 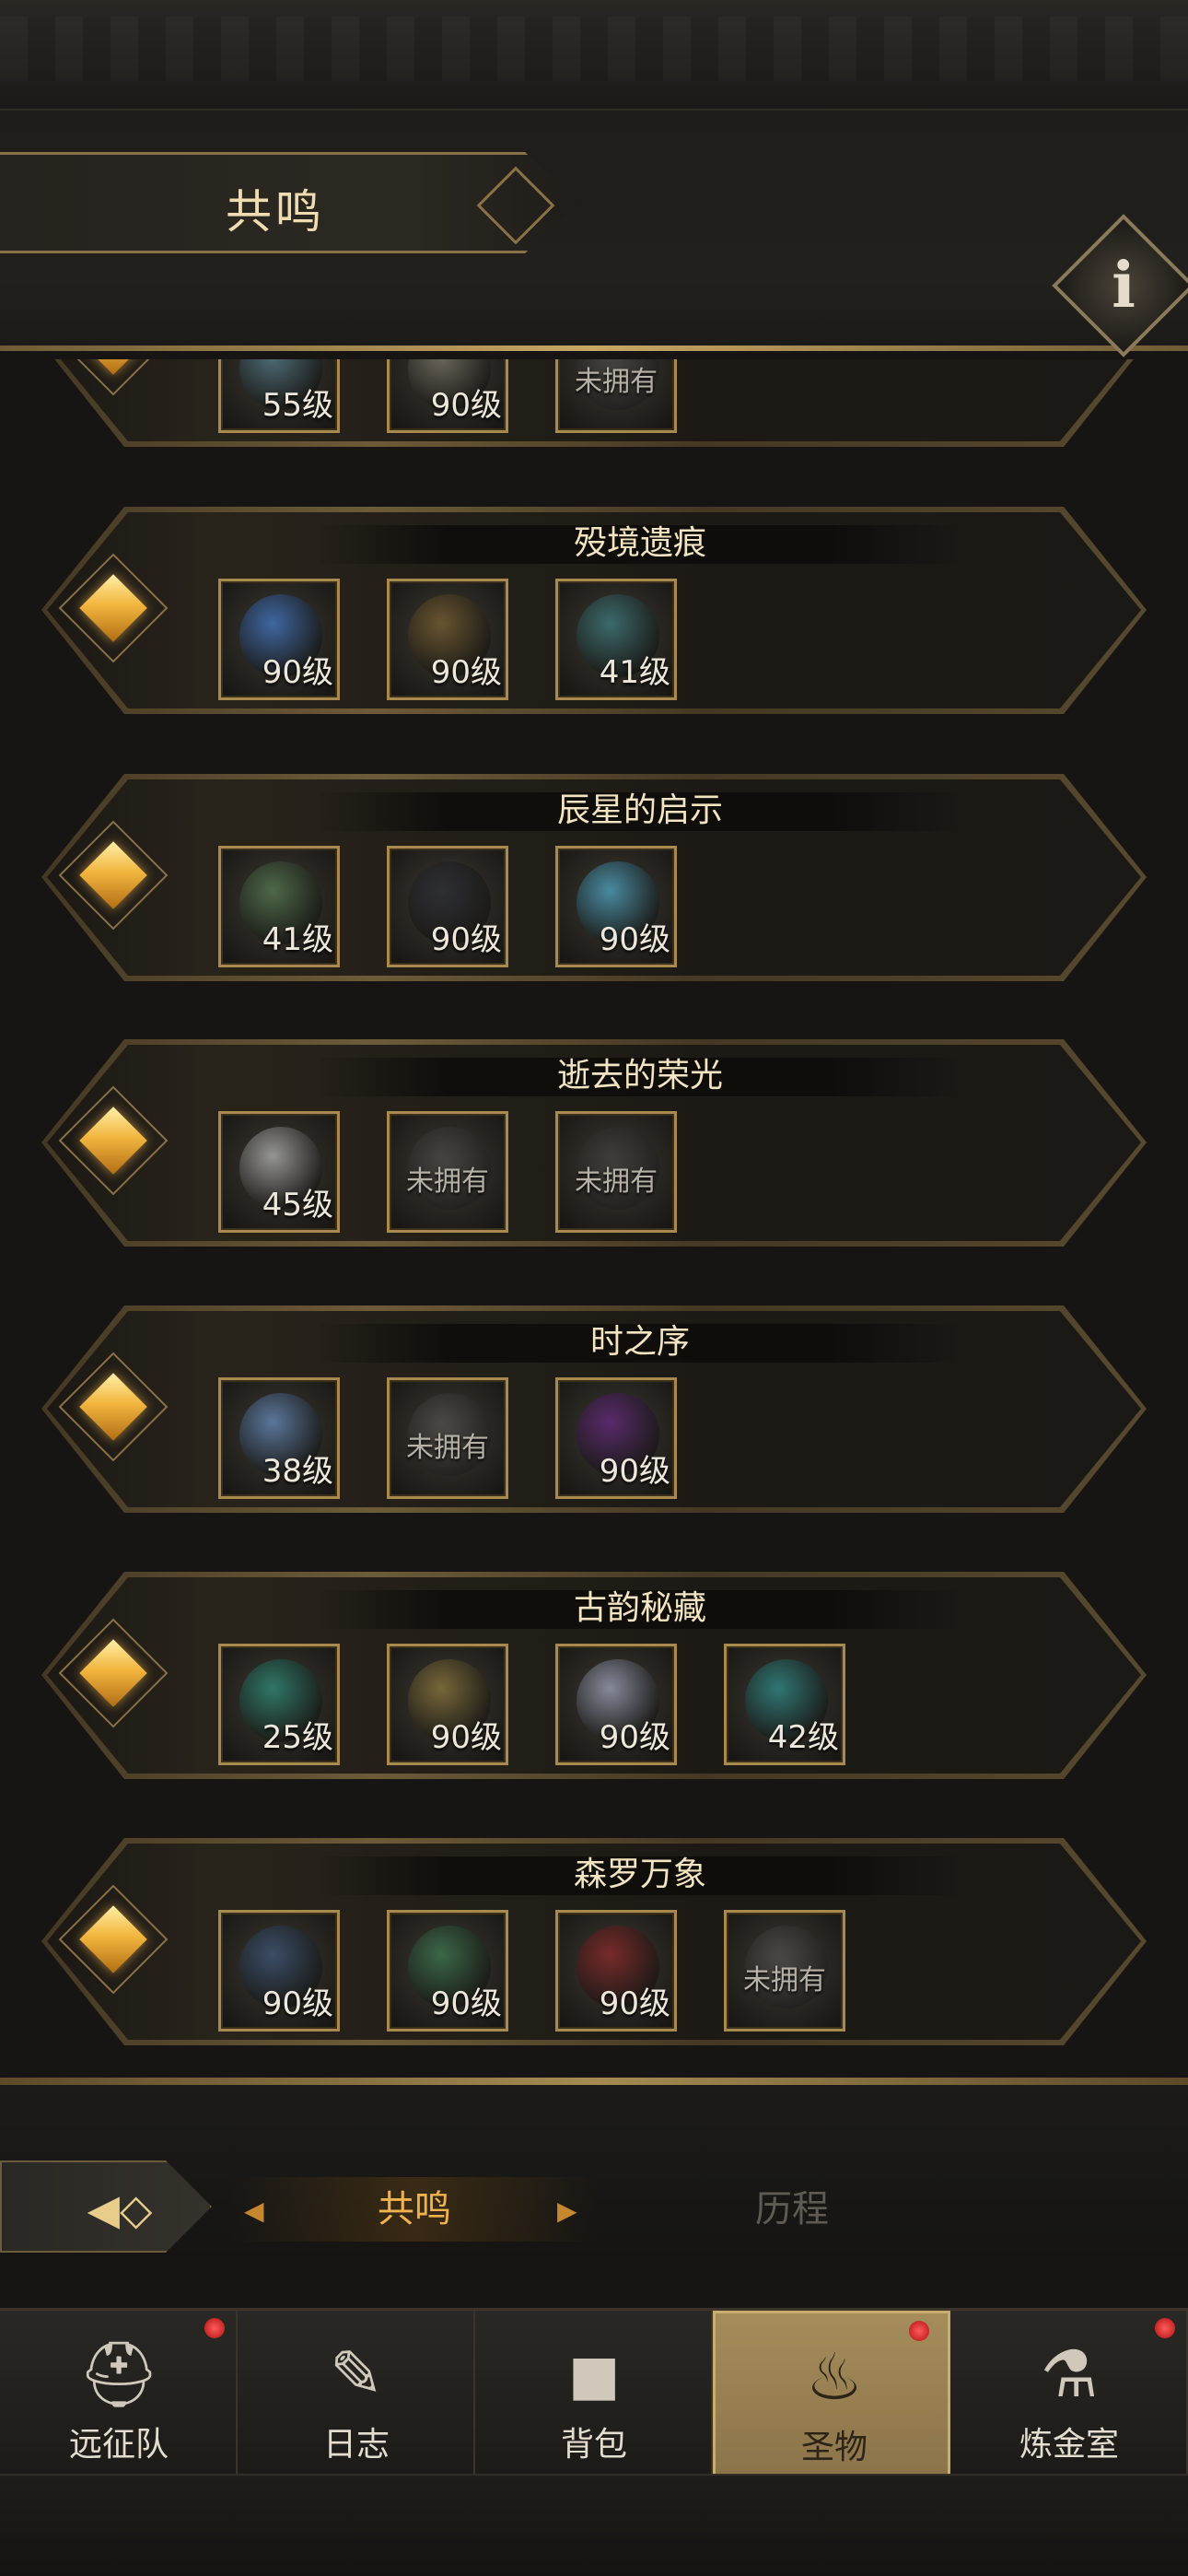 What do you see at coordinates (594, 55) in the screenshot?
I see `top-decoration` at bounding box center [594, 55].